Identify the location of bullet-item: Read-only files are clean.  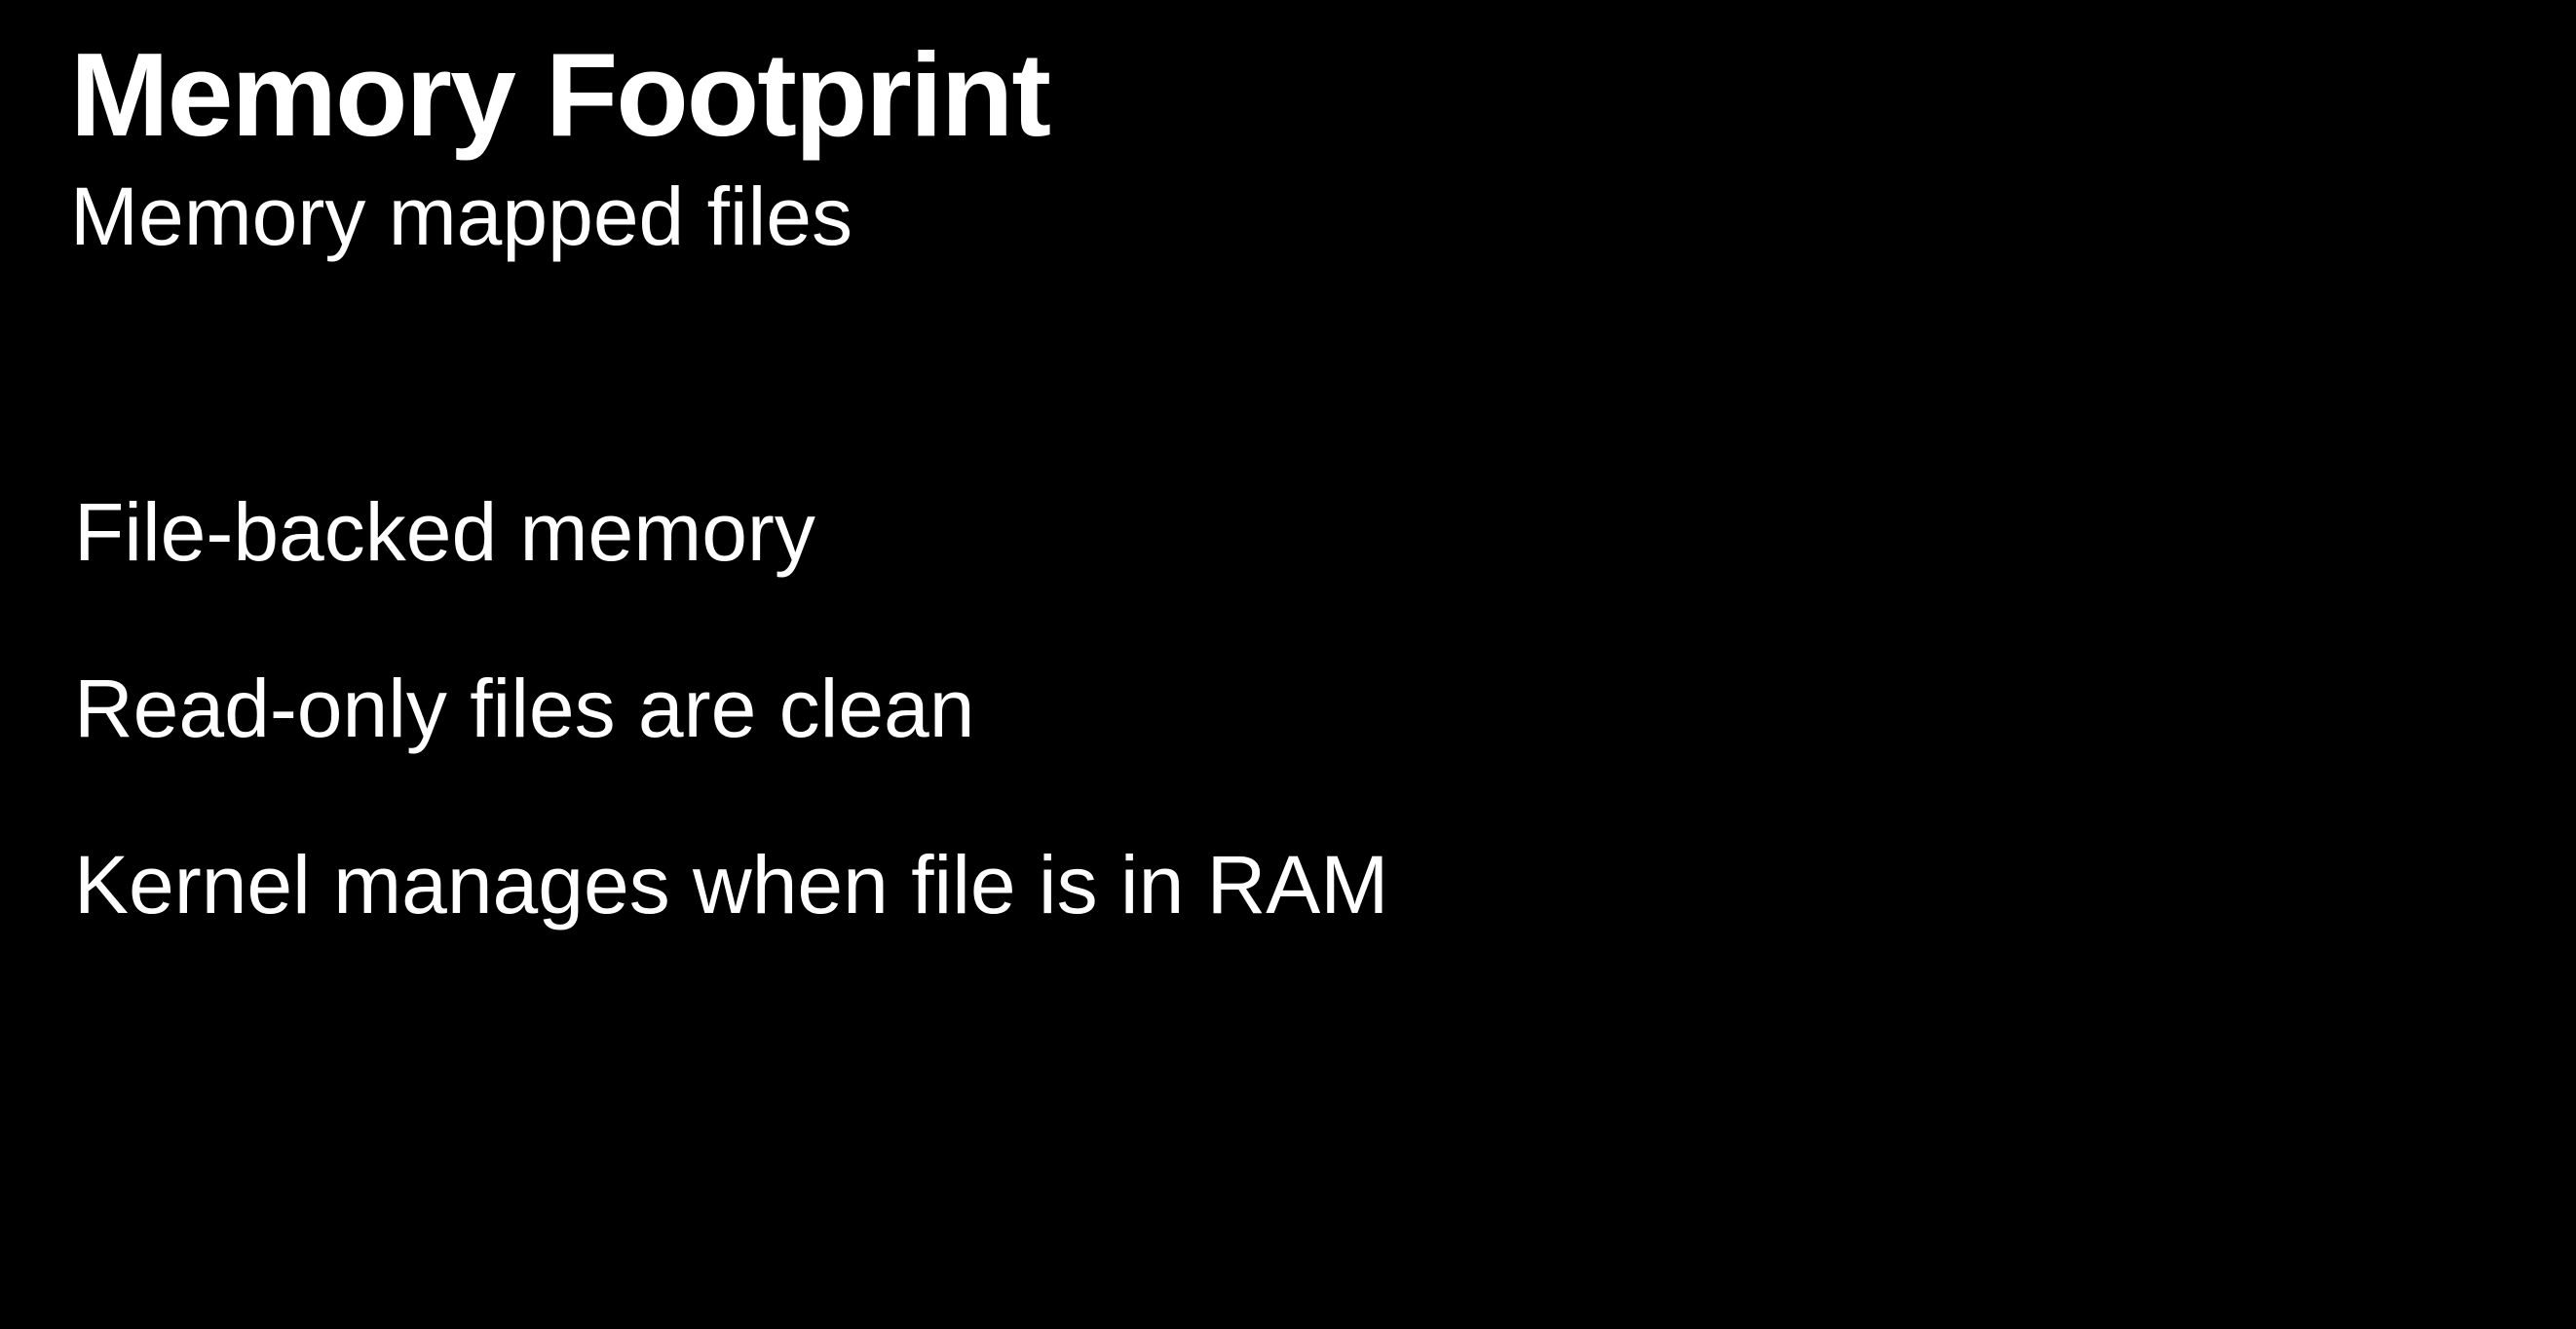
(524, 708).